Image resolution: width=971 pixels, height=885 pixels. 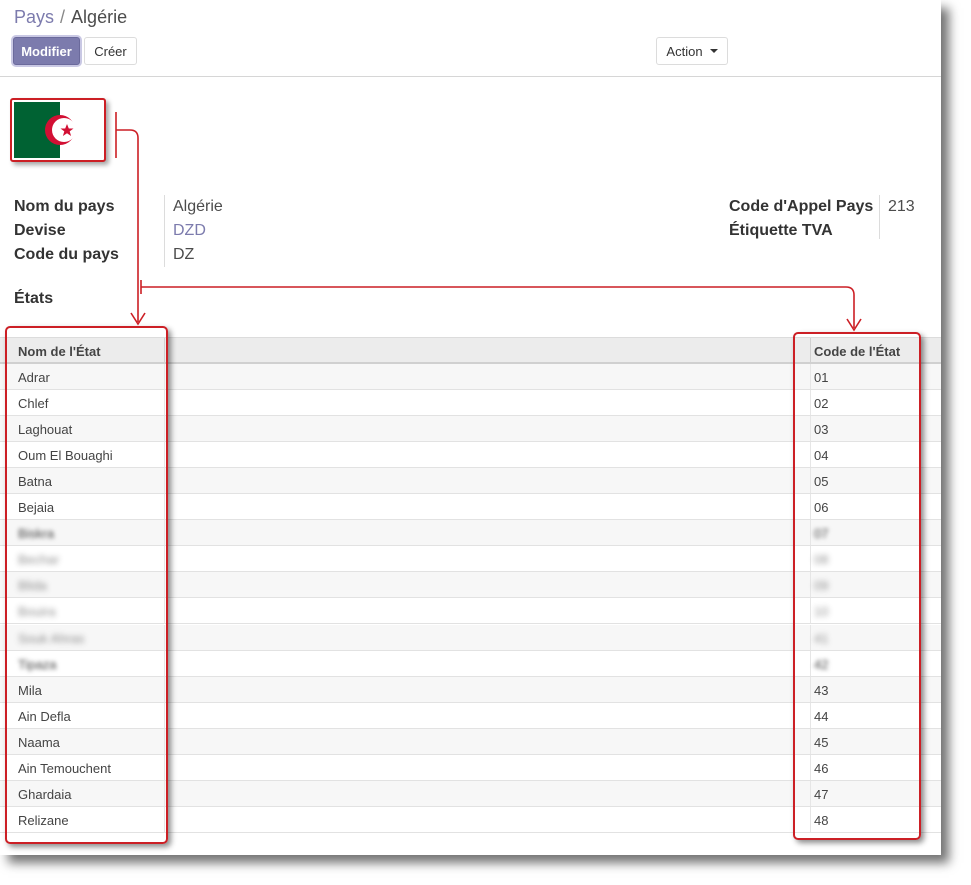 What do you see at coordinates (40, 230) in the screenshot?
I see `currency-label: Devise` at bounding box center [40, 230].